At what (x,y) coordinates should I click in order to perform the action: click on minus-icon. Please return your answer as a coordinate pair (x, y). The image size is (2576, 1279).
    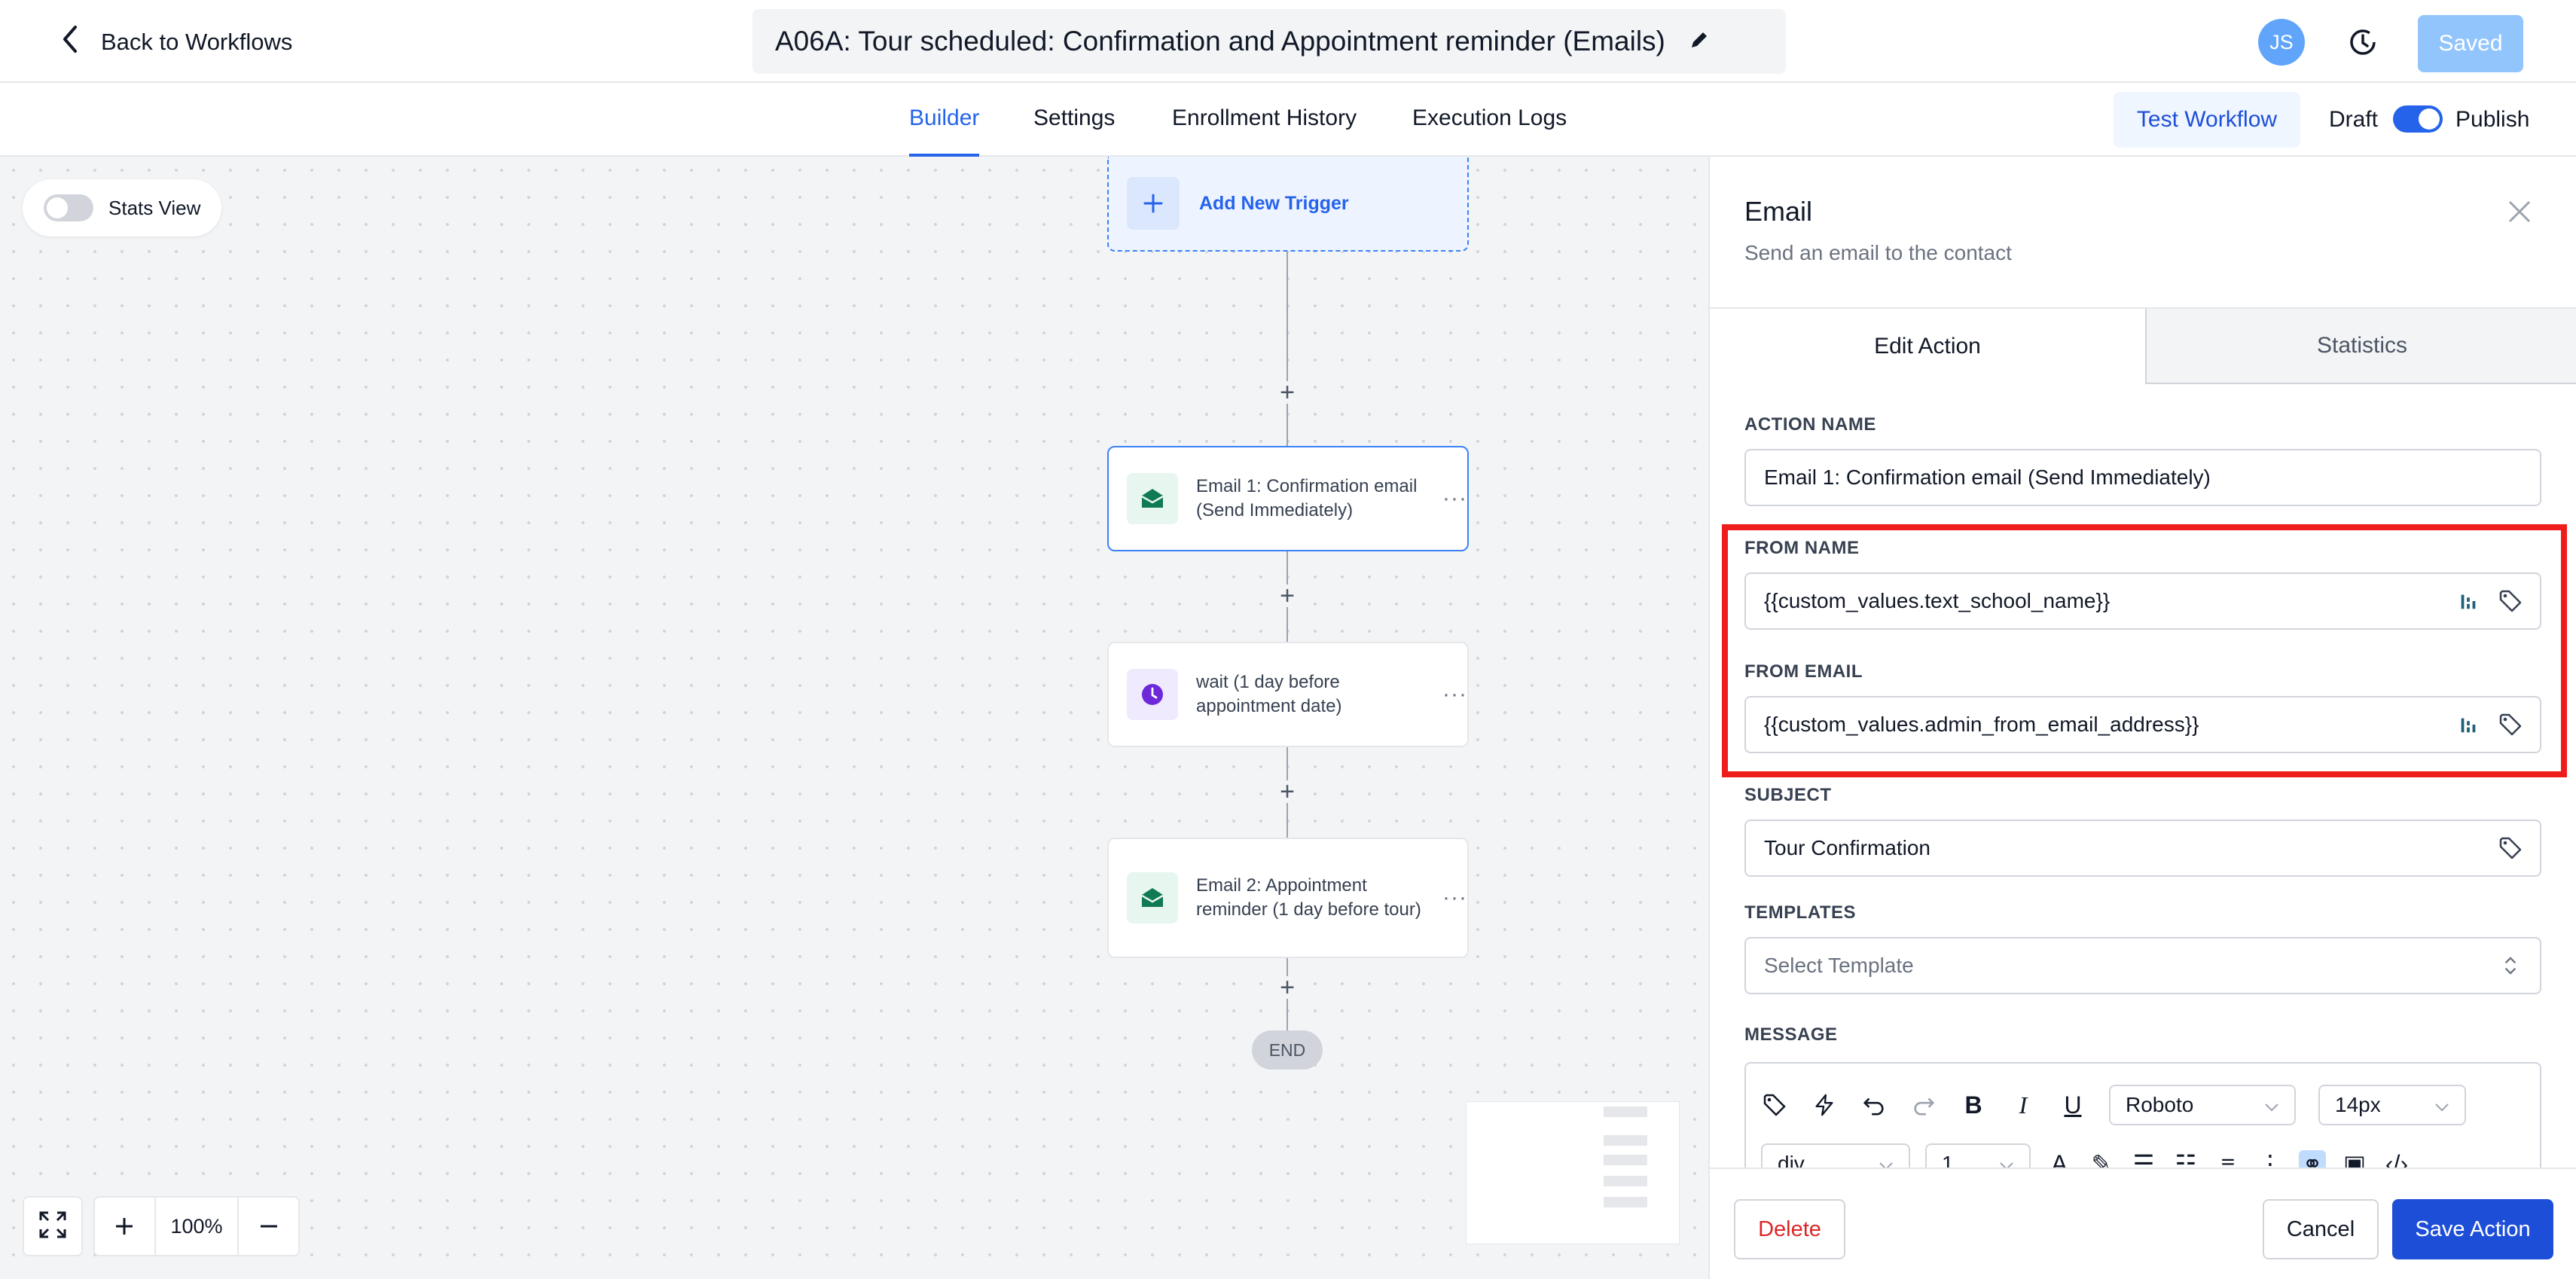
    Looking at the image, I should click on (269, 1227).